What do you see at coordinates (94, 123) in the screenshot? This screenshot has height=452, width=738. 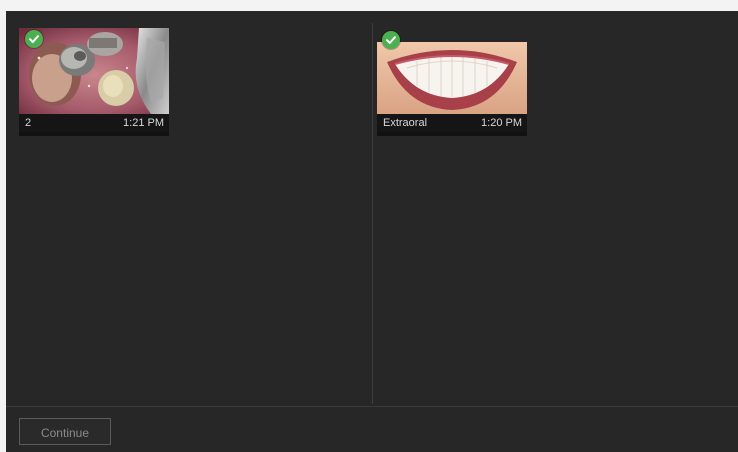 I see `thumbnail-caption: 2 1:21 PM` at bounding box center [94, 123].